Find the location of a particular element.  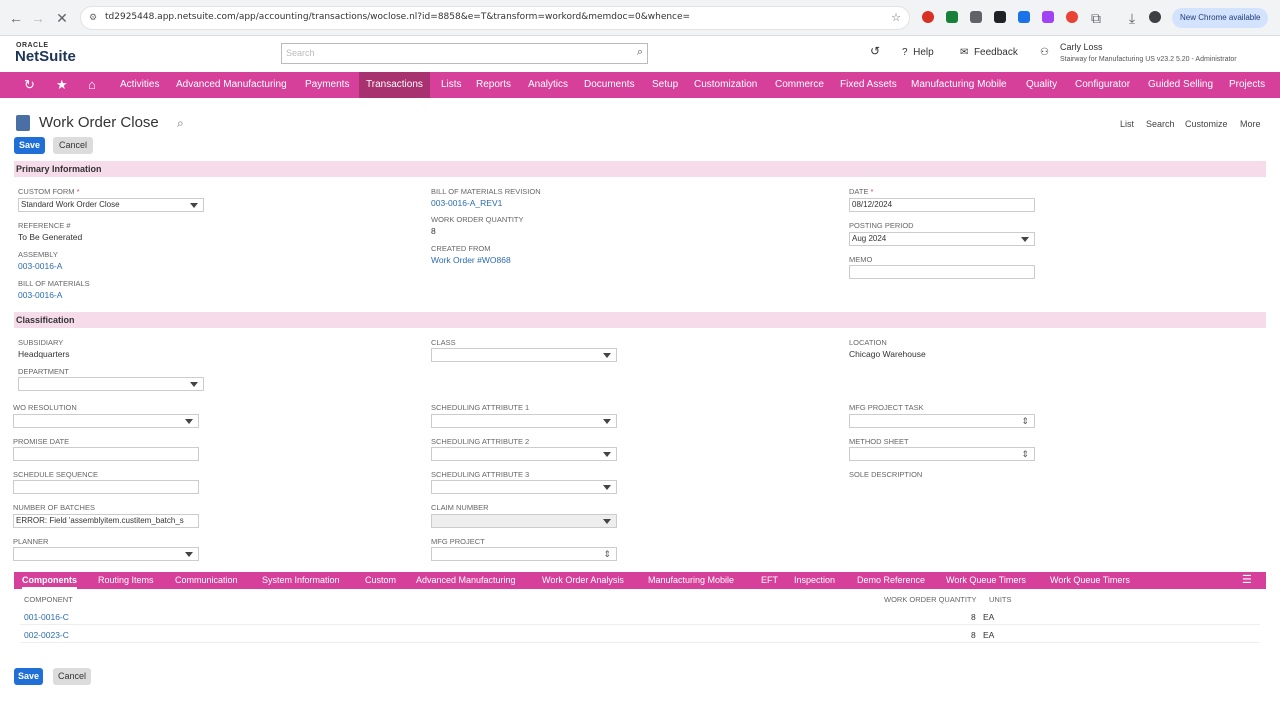

nav-setup: Setup is located at coordinates (665, 85).